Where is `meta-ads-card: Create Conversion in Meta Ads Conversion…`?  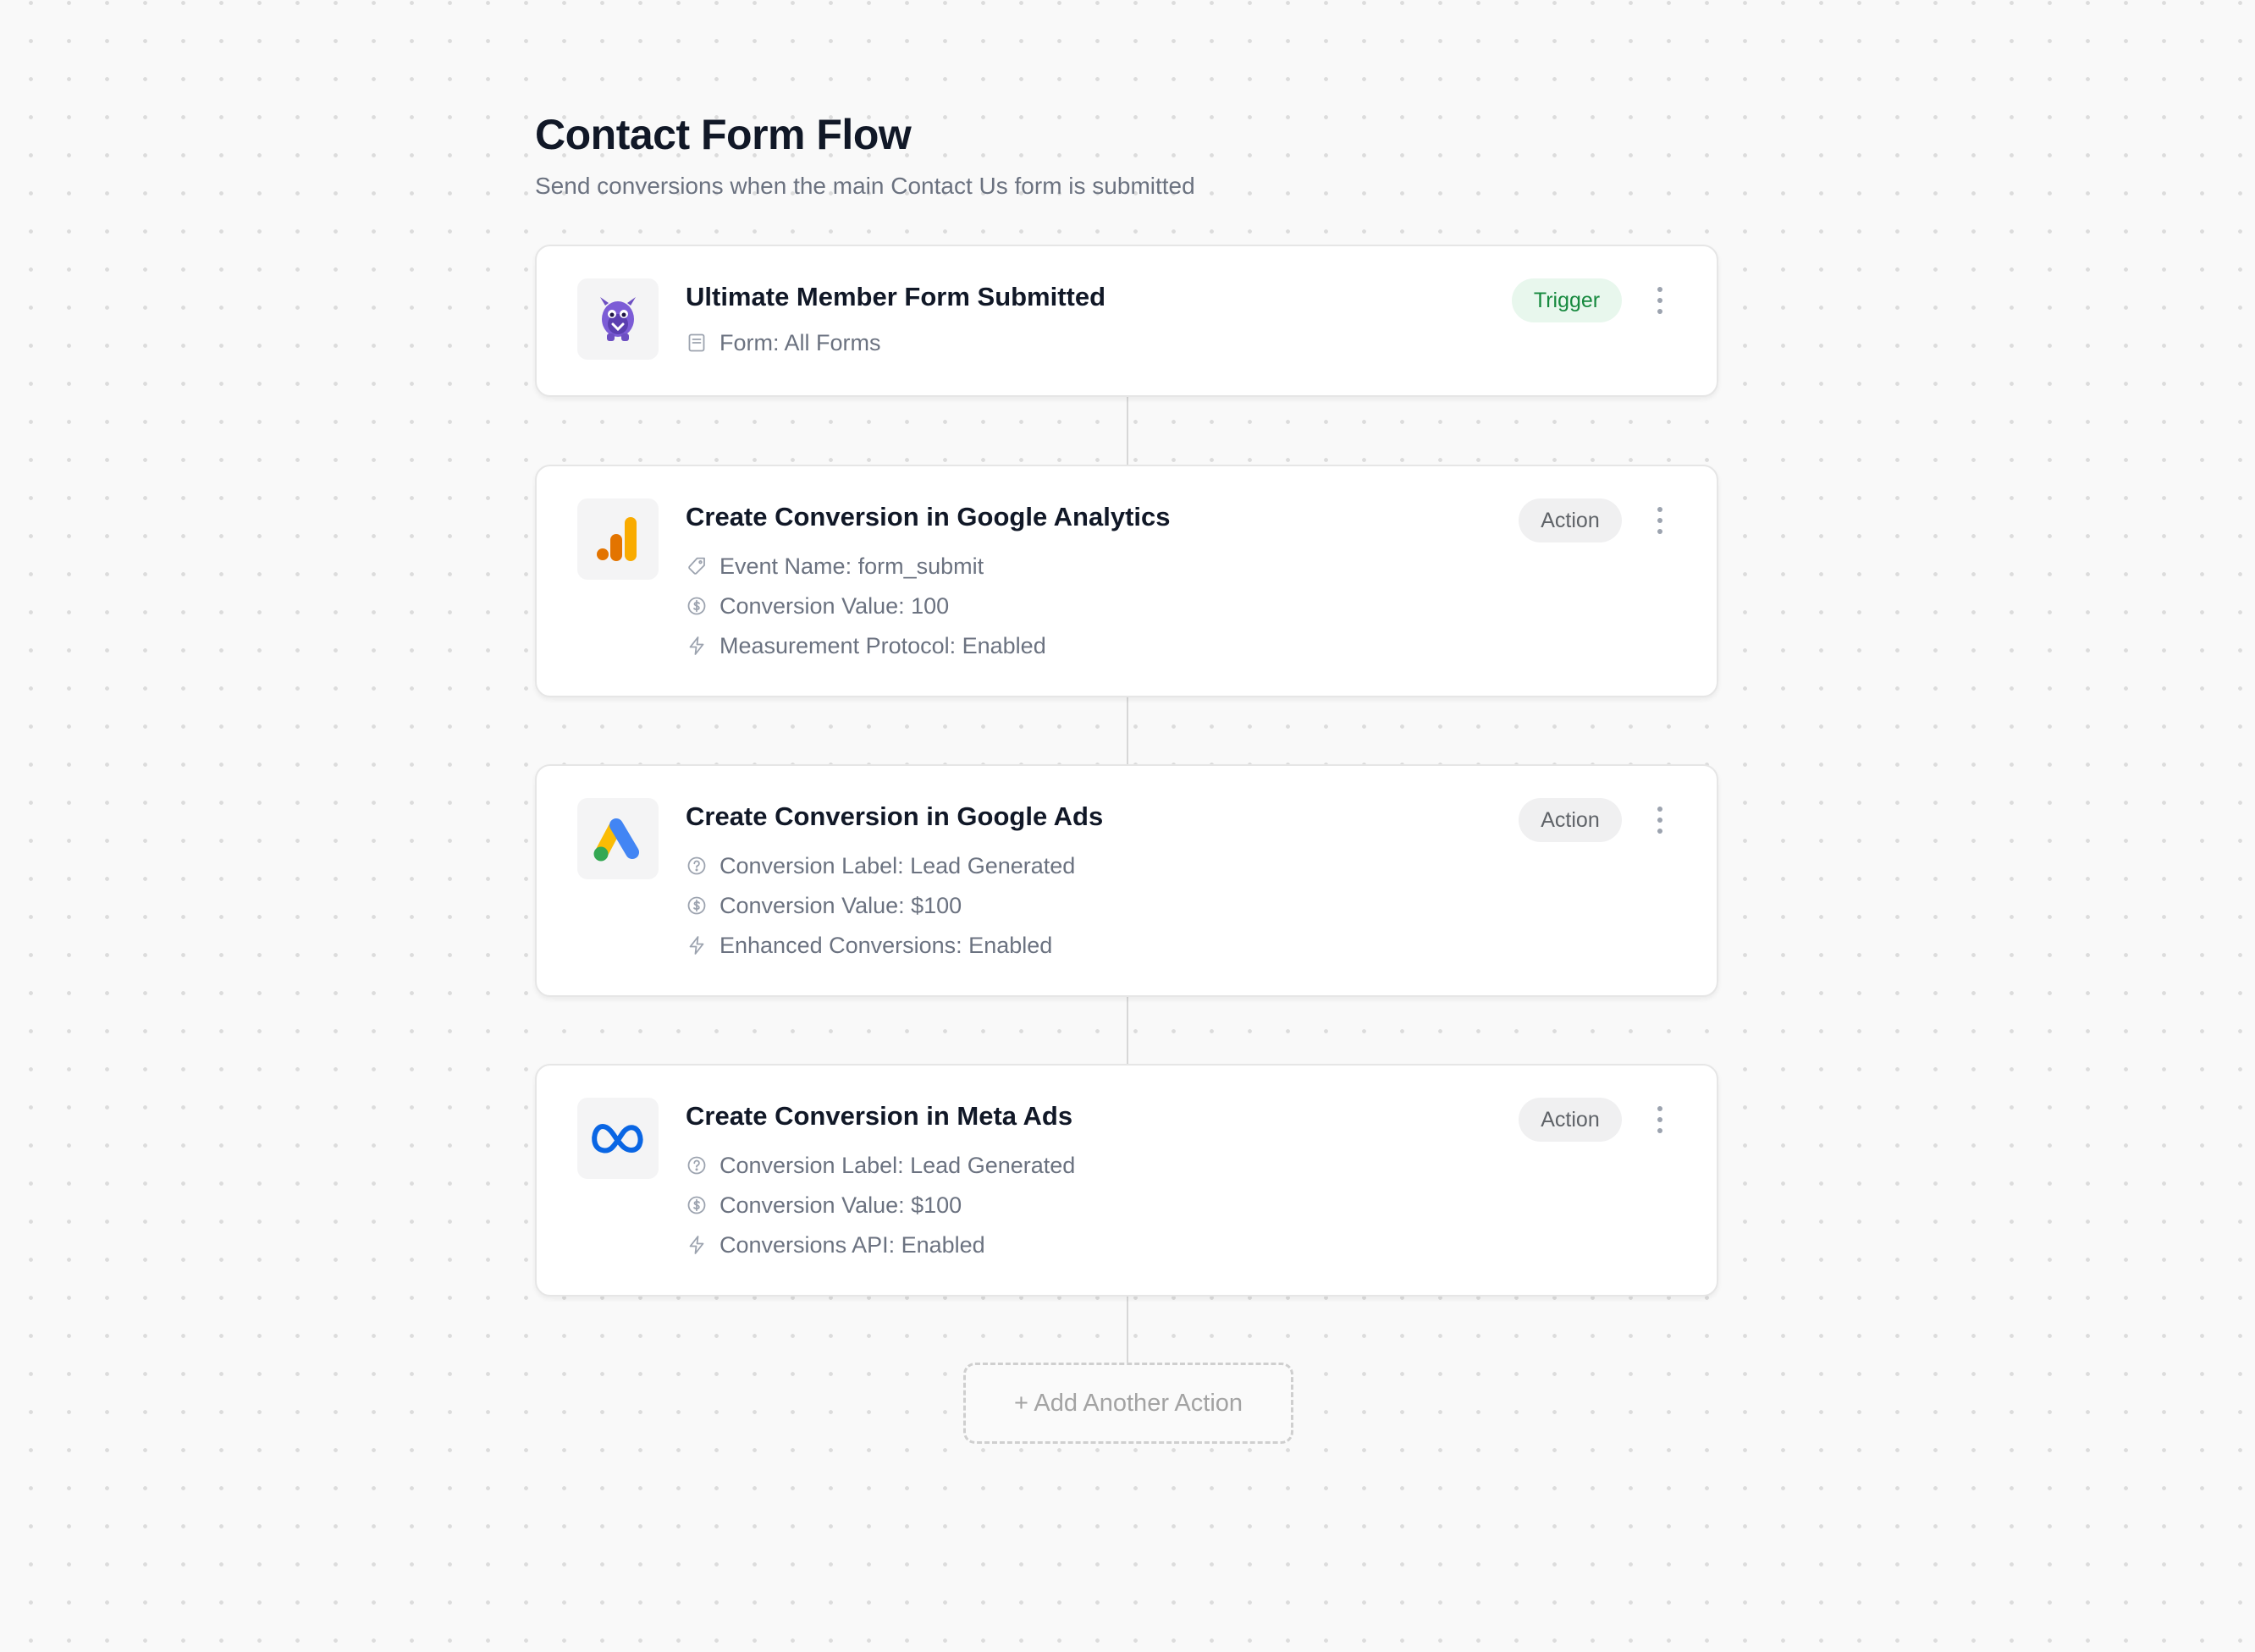
meta-ads-card: Create Conversion in Meta Ads Conversion… is located at coordinates (1126, 1180).